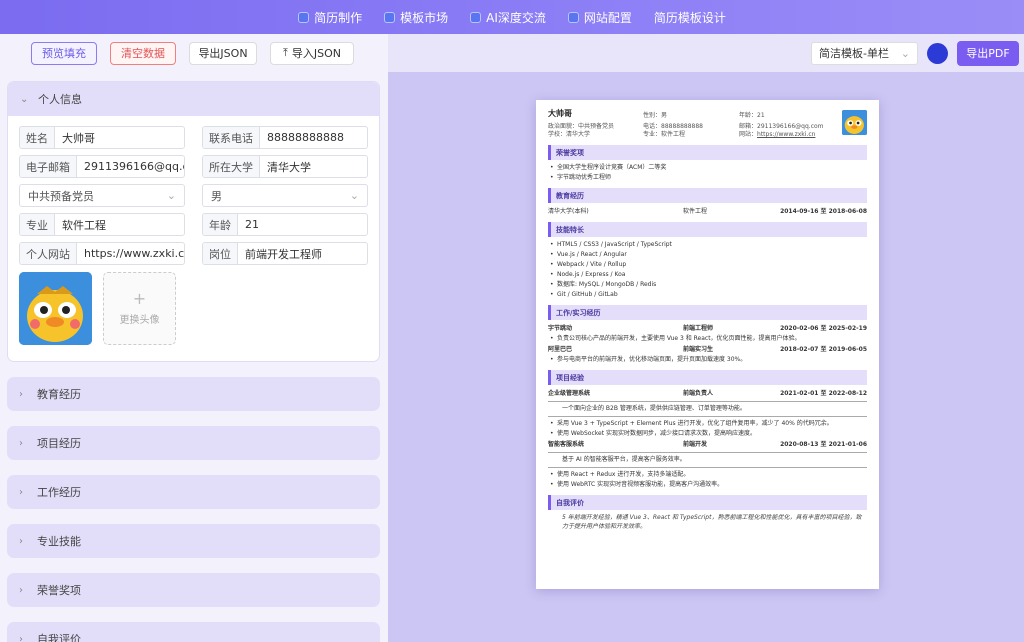  I want to click on template-select: 简洁模板-单栏 ⌄, so click(864, 53).